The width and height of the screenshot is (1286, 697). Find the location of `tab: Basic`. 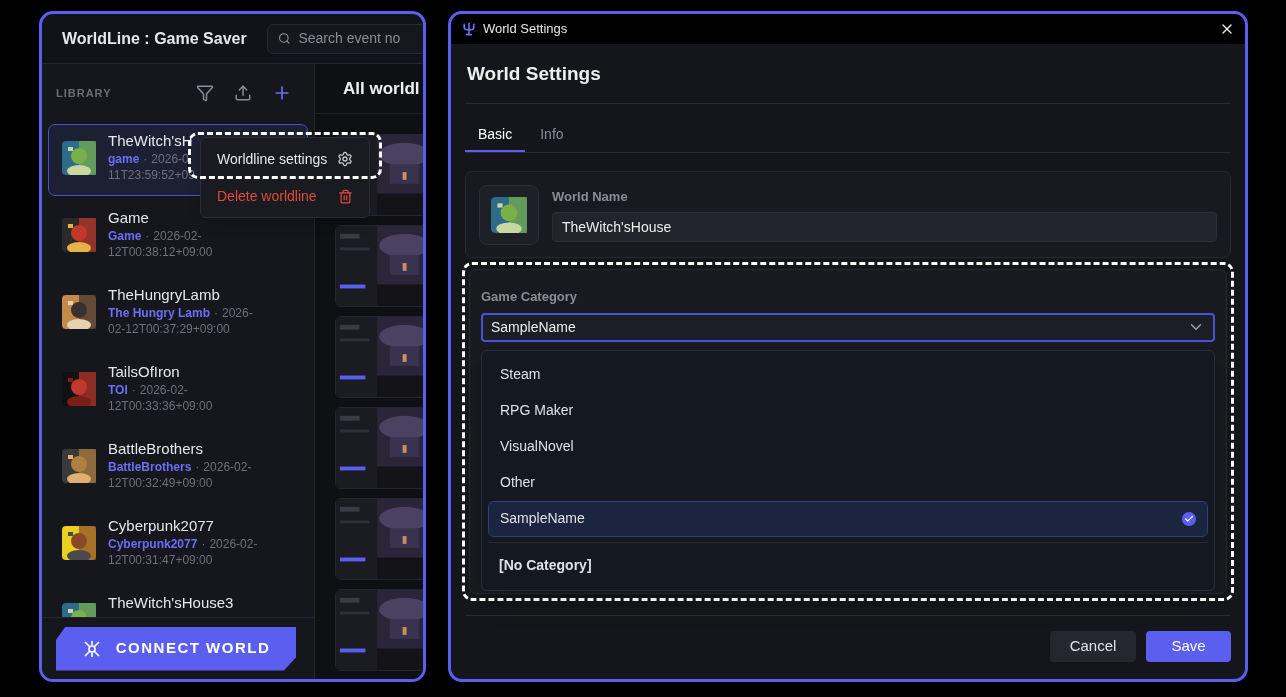

tab: Basic is located at coordinates (495, 135).